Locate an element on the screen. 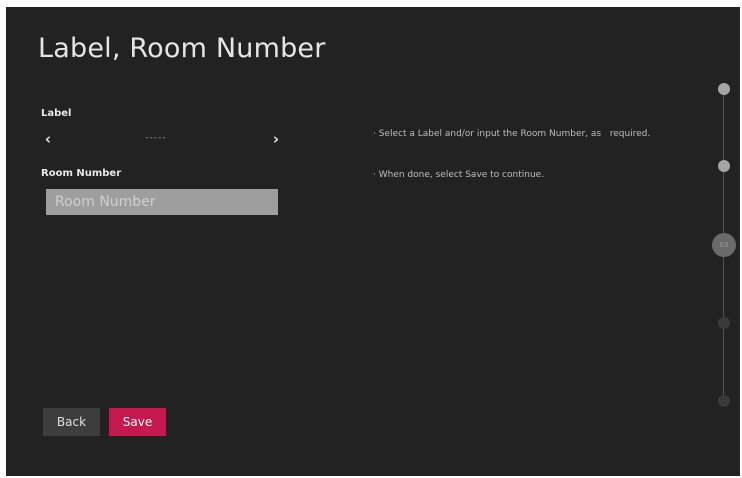  label-caption: Label is located at coordinates (56, 113).